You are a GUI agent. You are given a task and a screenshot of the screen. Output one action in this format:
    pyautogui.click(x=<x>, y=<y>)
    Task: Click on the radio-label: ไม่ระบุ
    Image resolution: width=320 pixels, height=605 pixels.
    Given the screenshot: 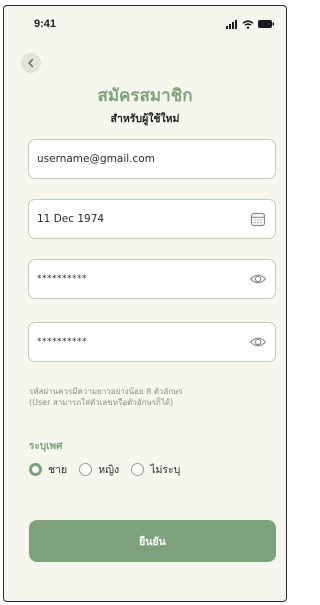 What is the action you would take?
    pyautogui.click(x=165, y=469)
    